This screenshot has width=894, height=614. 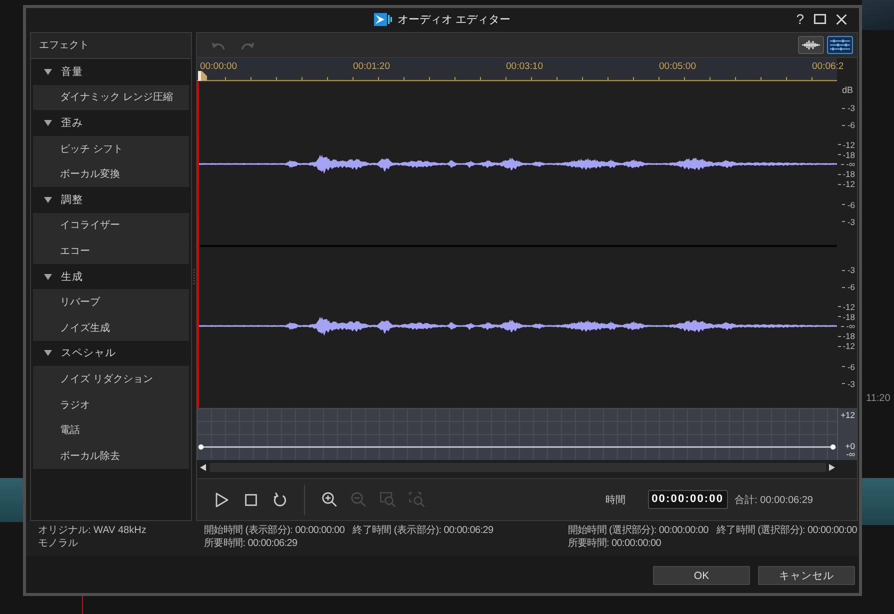 What do you see at coordinates (850, 454) in the screenshot?
I see `volume-scale-label: -∞` at bounding box center [850, 454].